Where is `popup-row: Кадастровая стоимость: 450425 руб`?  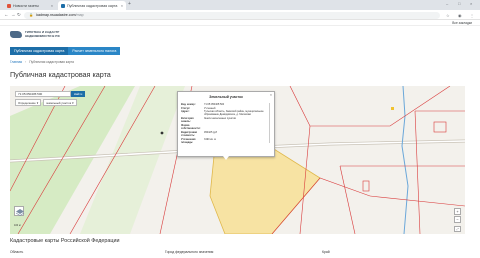 popup-row: Кадастровая стоимость: 450425 руб is located at coordinates (224, 134).